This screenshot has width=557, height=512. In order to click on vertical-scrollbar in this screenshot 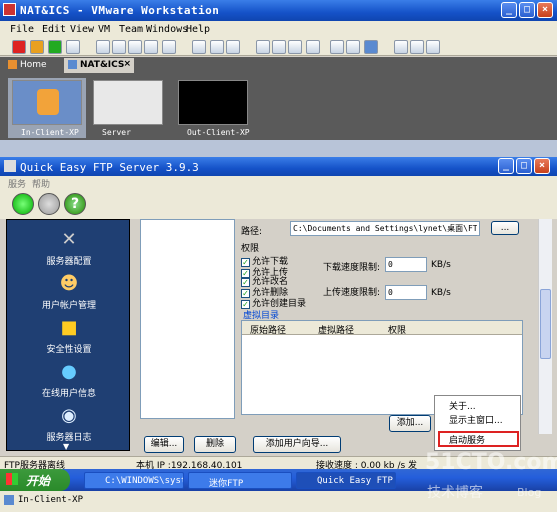, I will do `click(545, 326)`.